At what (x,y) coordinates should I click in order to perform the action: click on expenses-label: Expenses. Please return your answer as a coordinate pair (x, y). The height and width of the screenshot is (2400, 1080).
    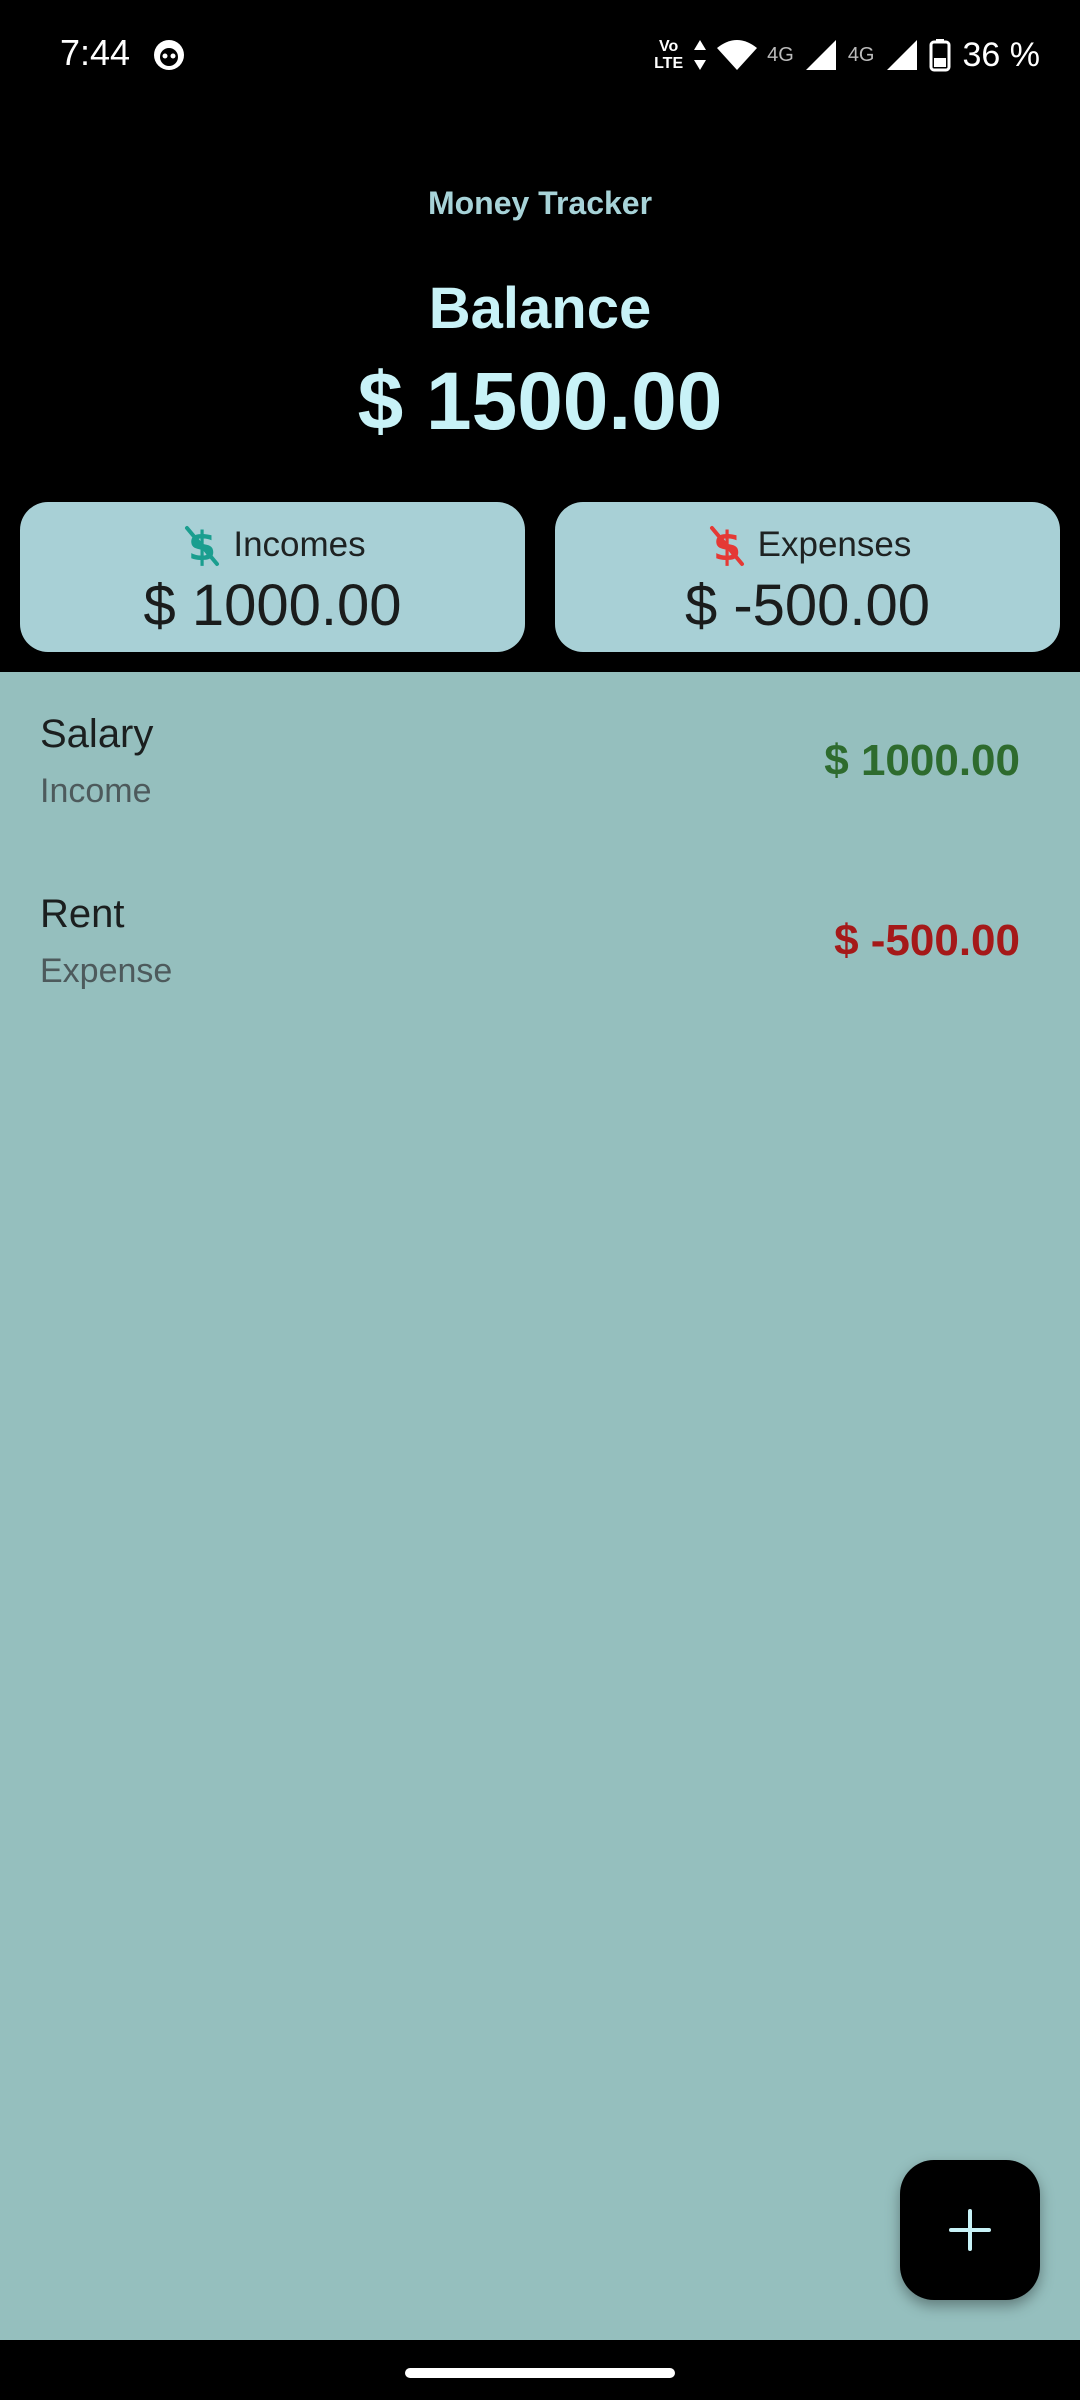
    Looking at the image, I should click on (834, 544).